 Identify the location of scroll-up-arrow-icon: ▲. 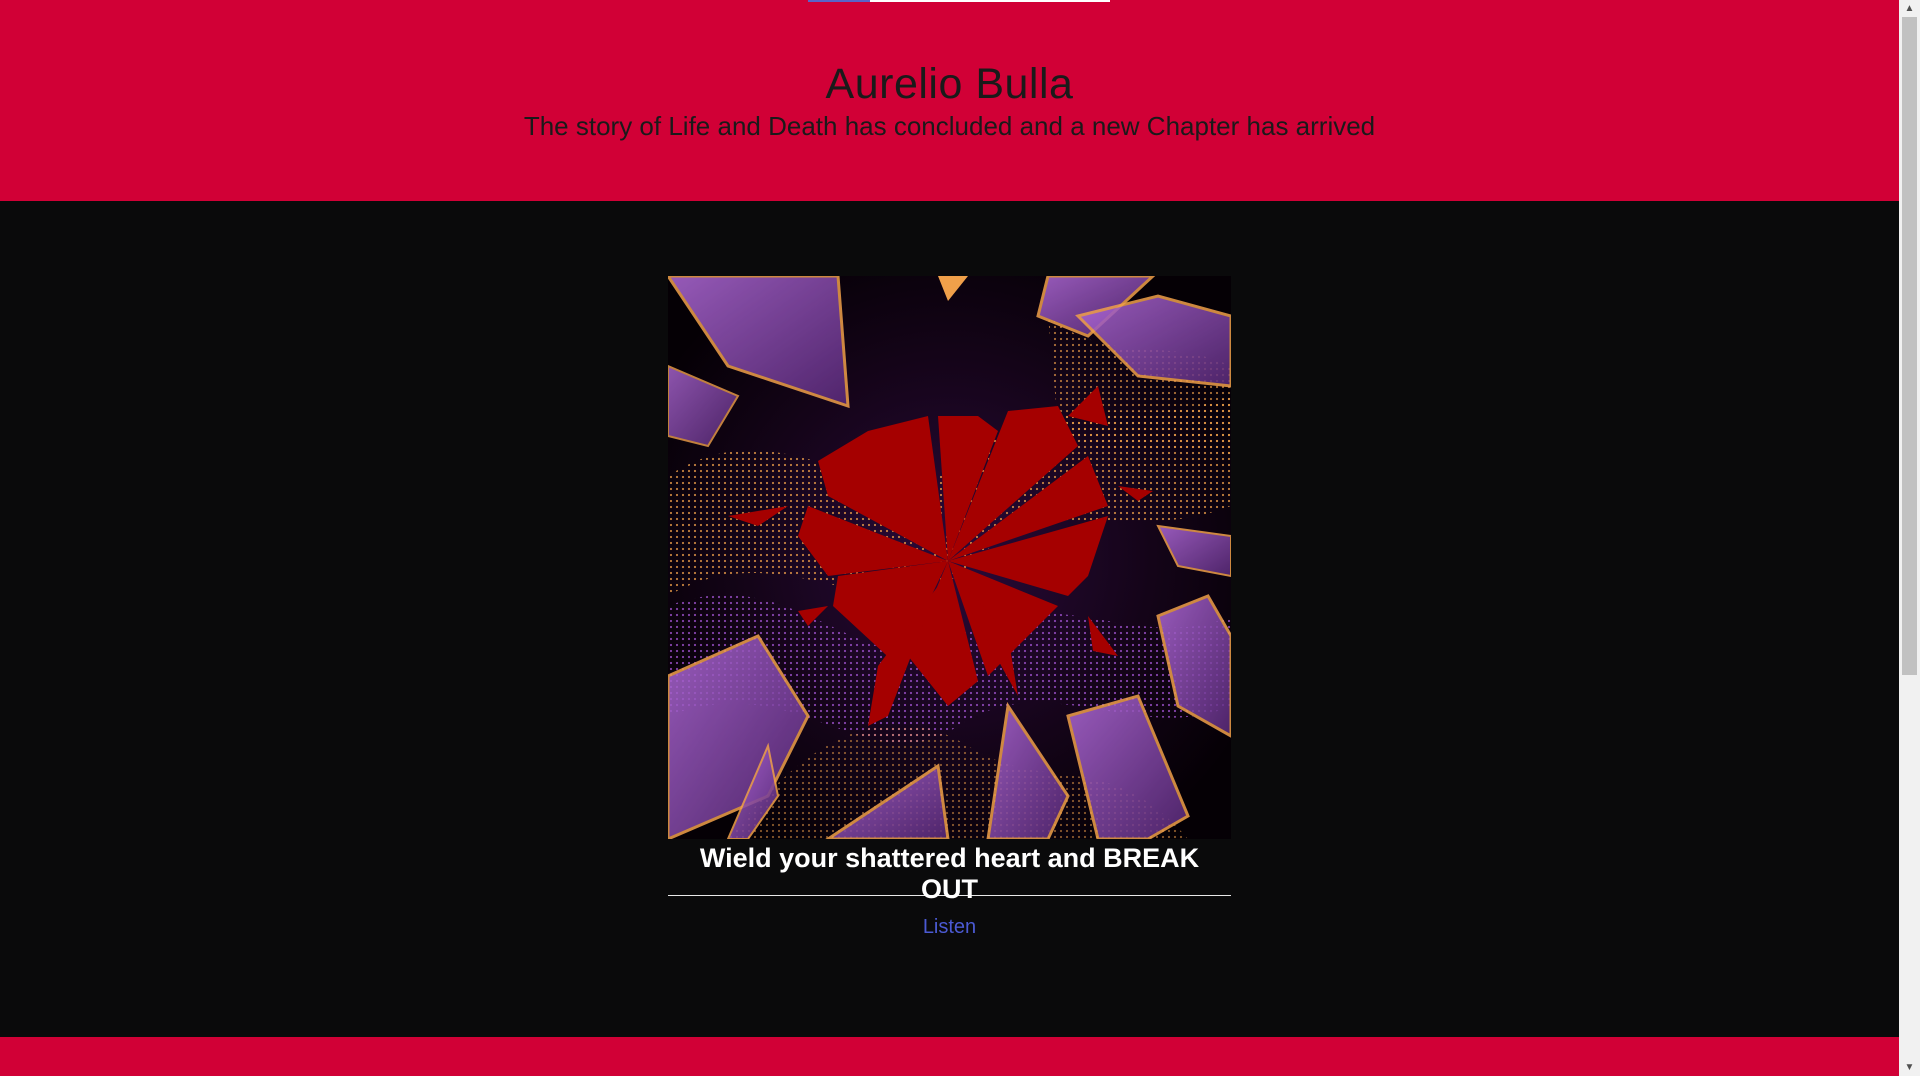
(1909, 8).